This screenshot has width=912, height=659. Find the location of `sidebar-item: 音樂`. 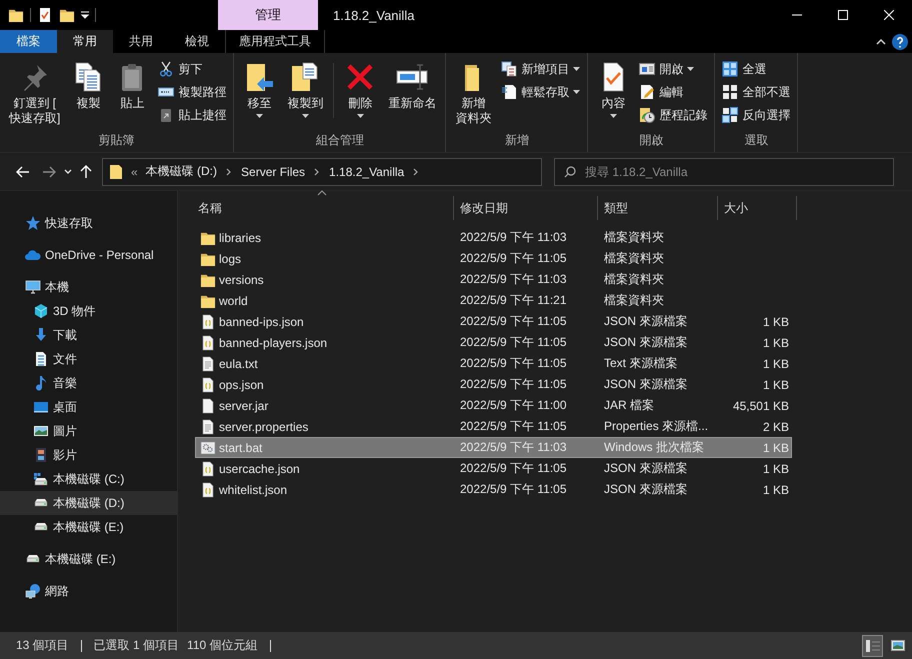

sidebar-item: 音樂 is located at coordinates (88, 383).